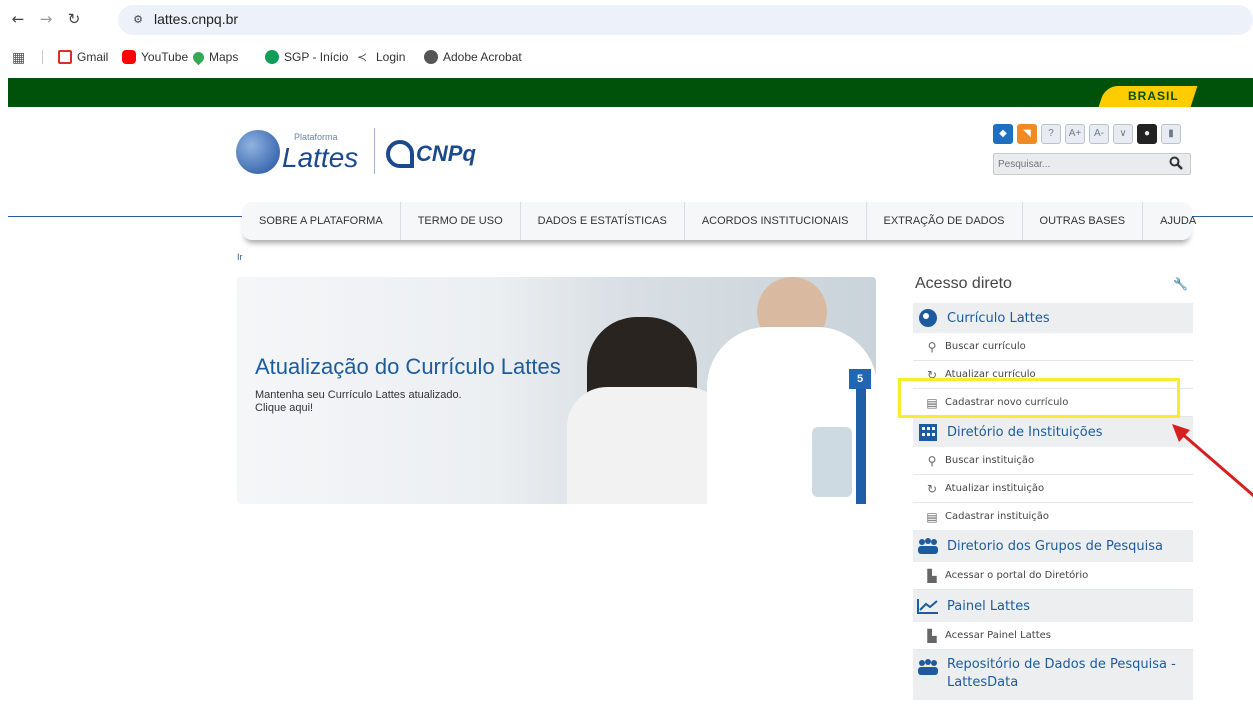  What do you see at coordinates (928, 318) in the screenshot?
I see `lattes-icon` at bounding box center [928, 318].